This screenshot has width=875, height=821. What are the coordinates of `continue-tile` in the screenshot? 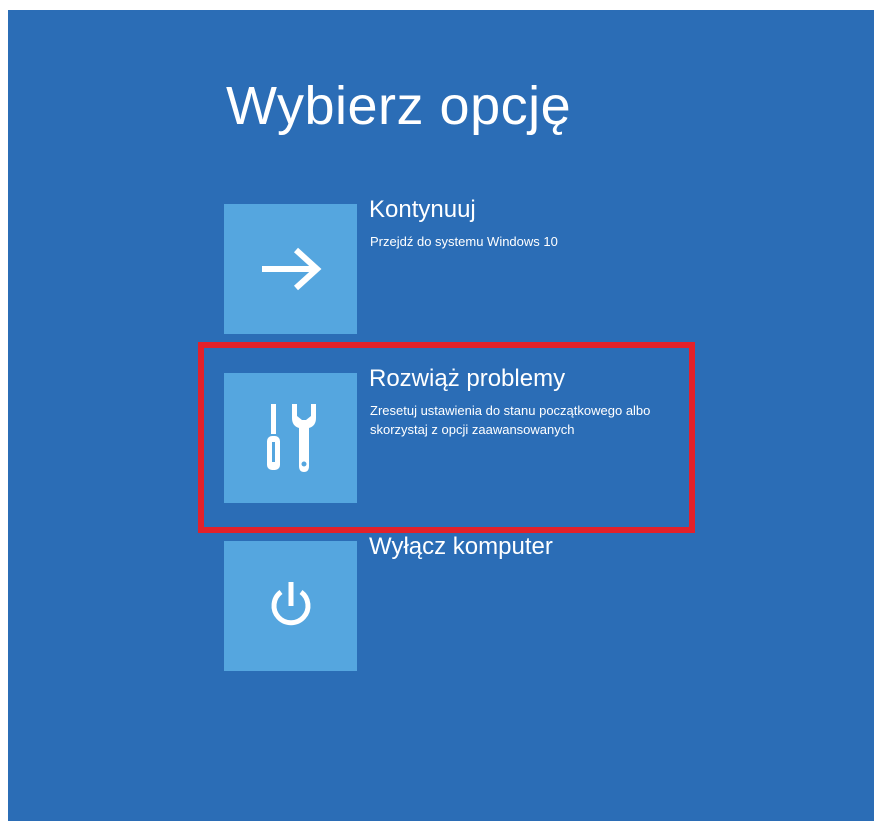 It's located at (290, 269).